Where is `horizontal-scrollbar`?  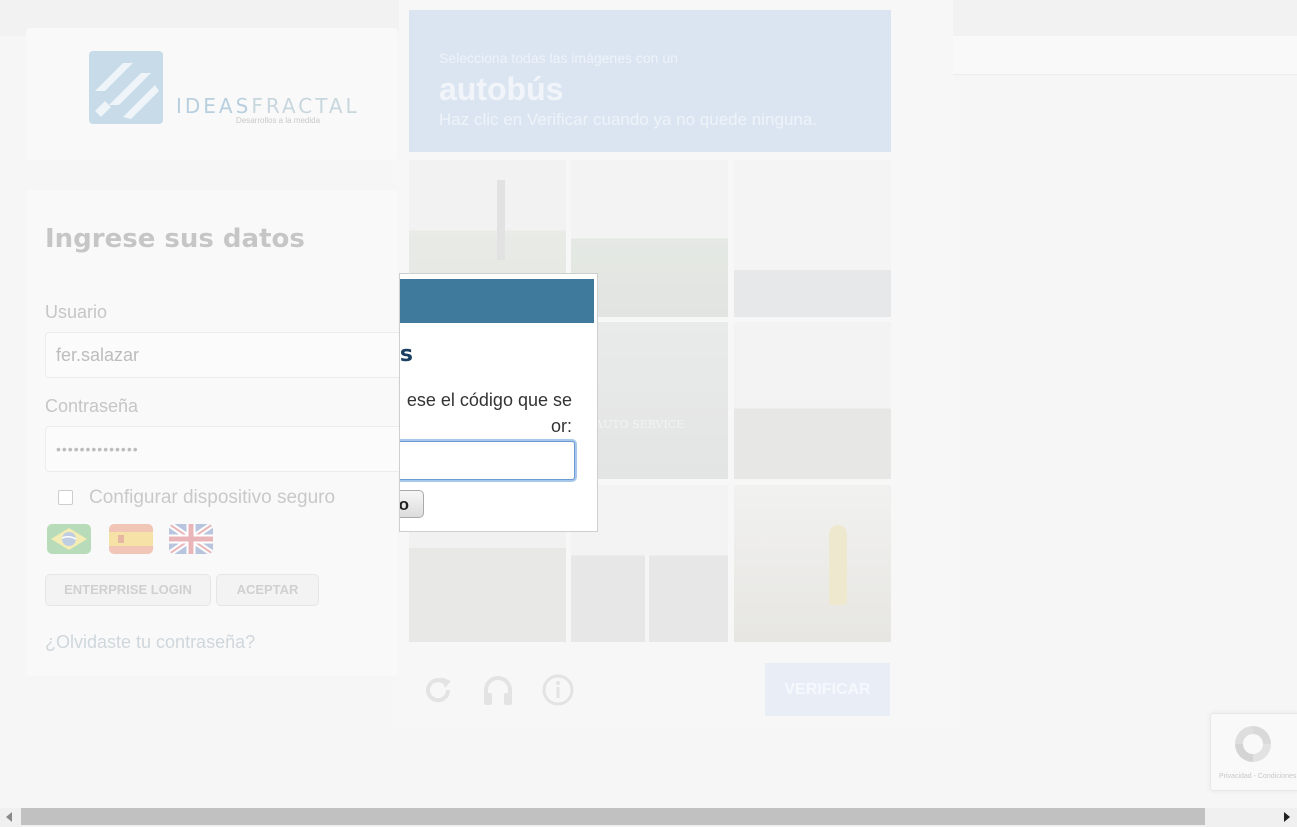 horizontal-scrollbar is located at coordinates (648, 817).